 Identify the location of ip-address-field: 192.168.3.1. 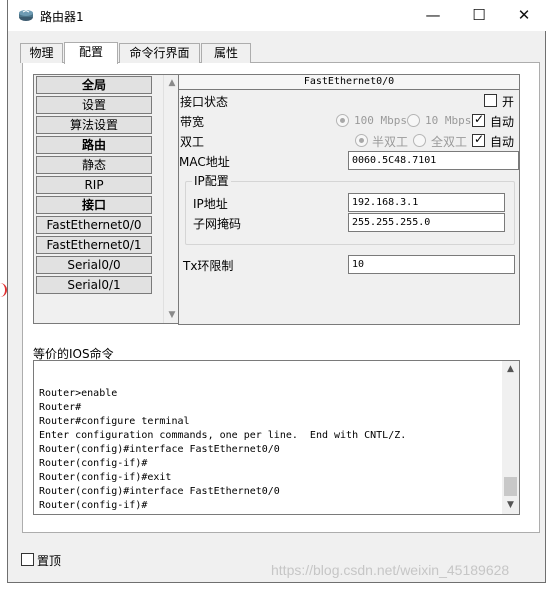
(426, 202).